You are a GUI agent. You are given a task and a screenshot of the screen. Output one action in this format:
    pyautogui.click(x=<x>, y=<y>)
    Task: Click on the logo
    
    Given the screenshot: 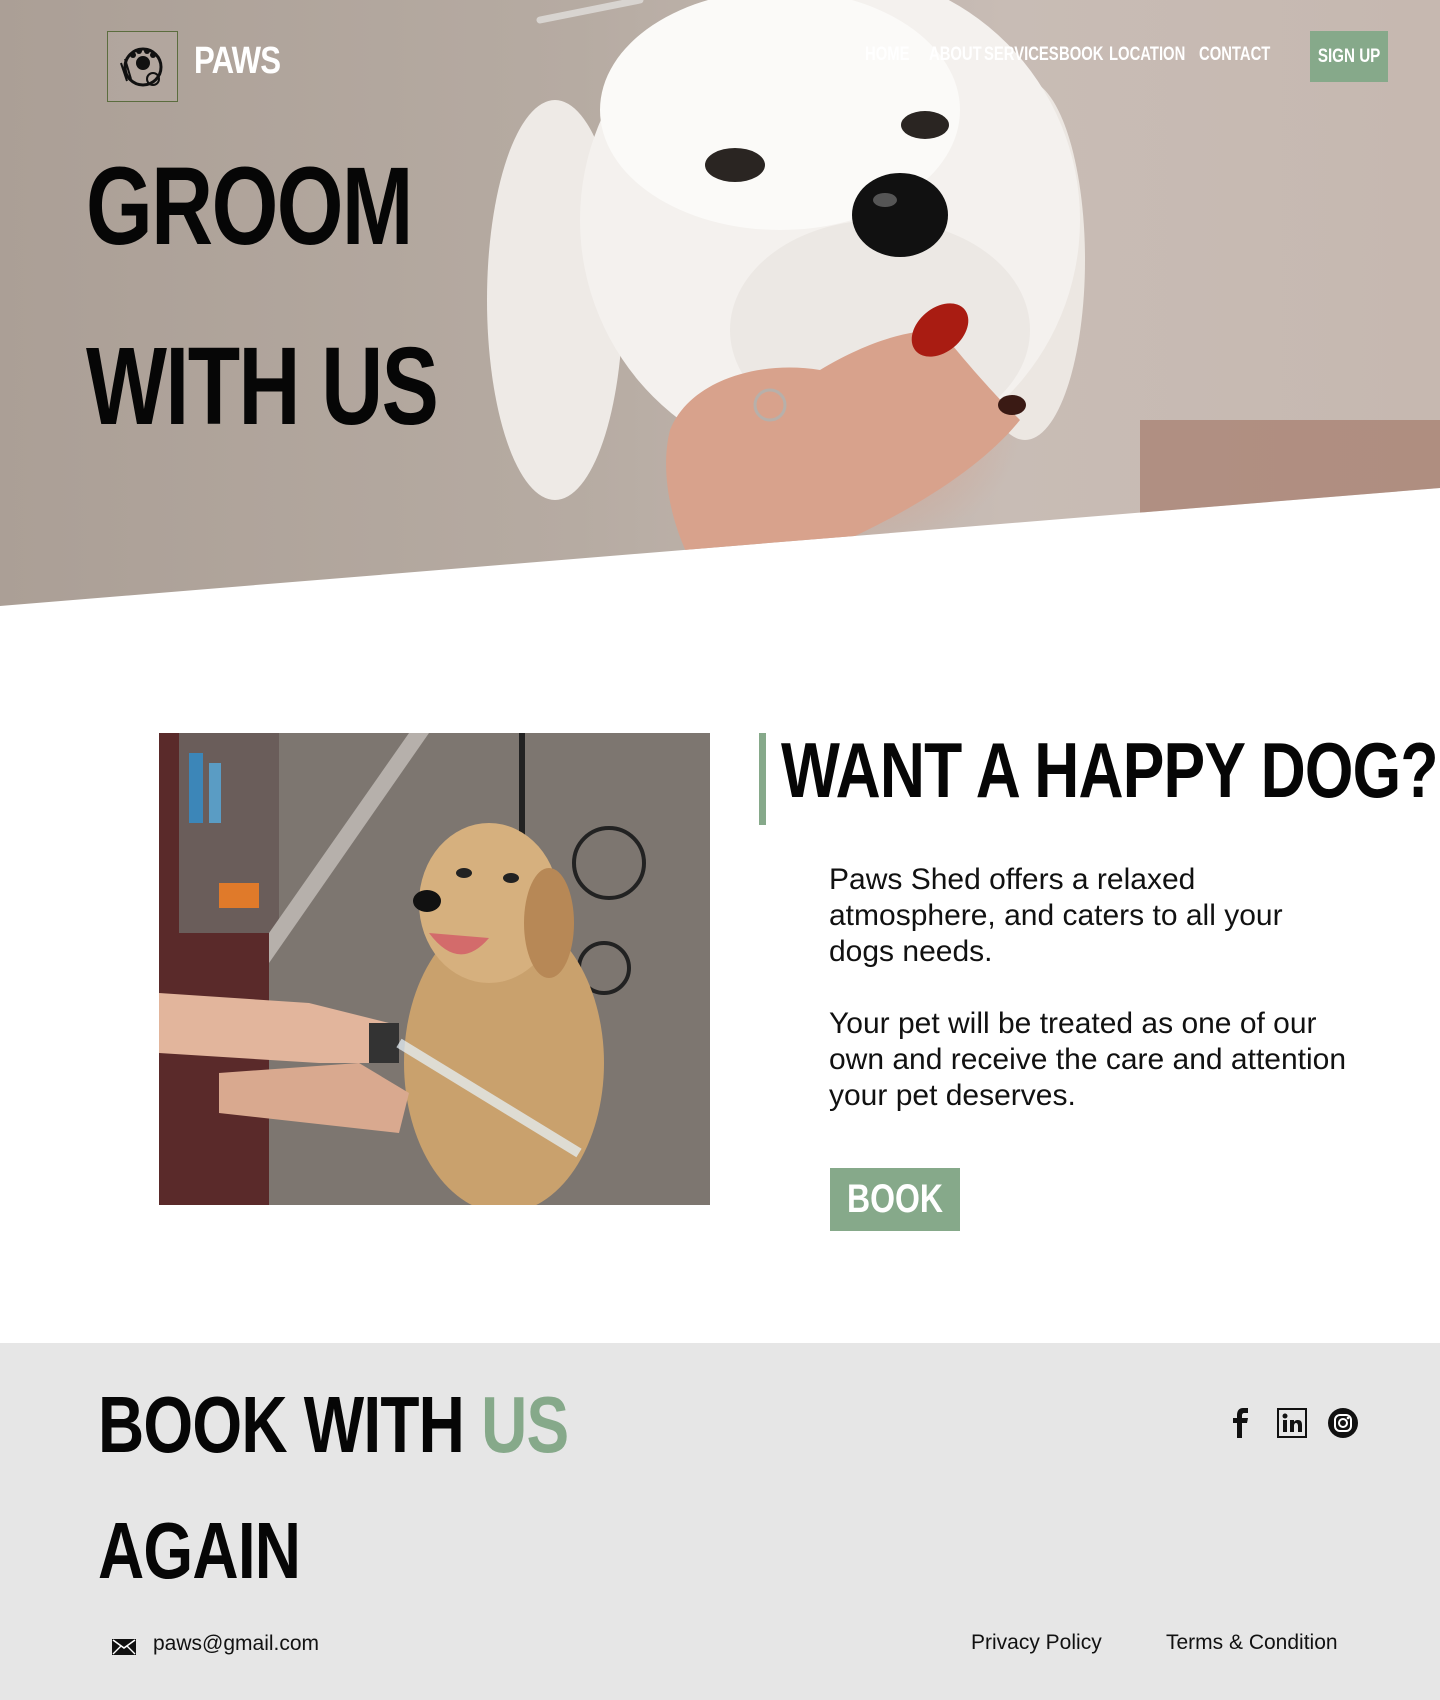 What is the action you would take?
    pyautogui.click(x=142, y=66)
    